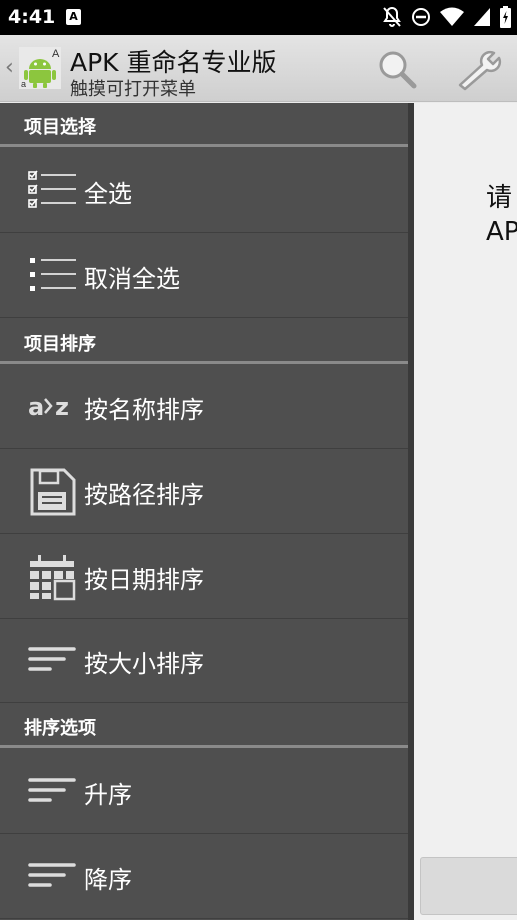  What do you see at coordinates (144, 410) in the screenshot?
I see `menu-item-label: 按名称排序` at bounding box center [144, 410].